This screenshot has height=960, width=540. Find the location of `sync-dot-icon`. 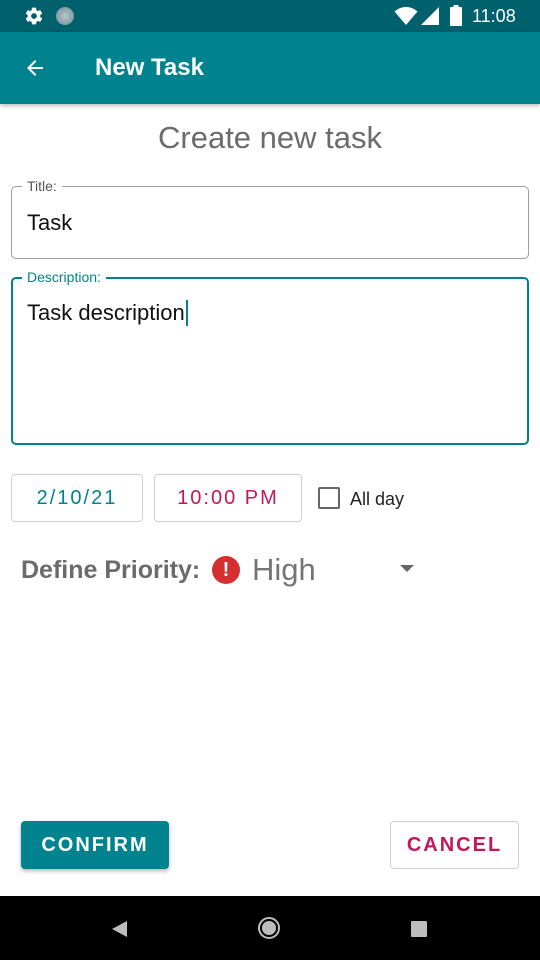

sync-dot-icon is located at coordinates (65, 16).